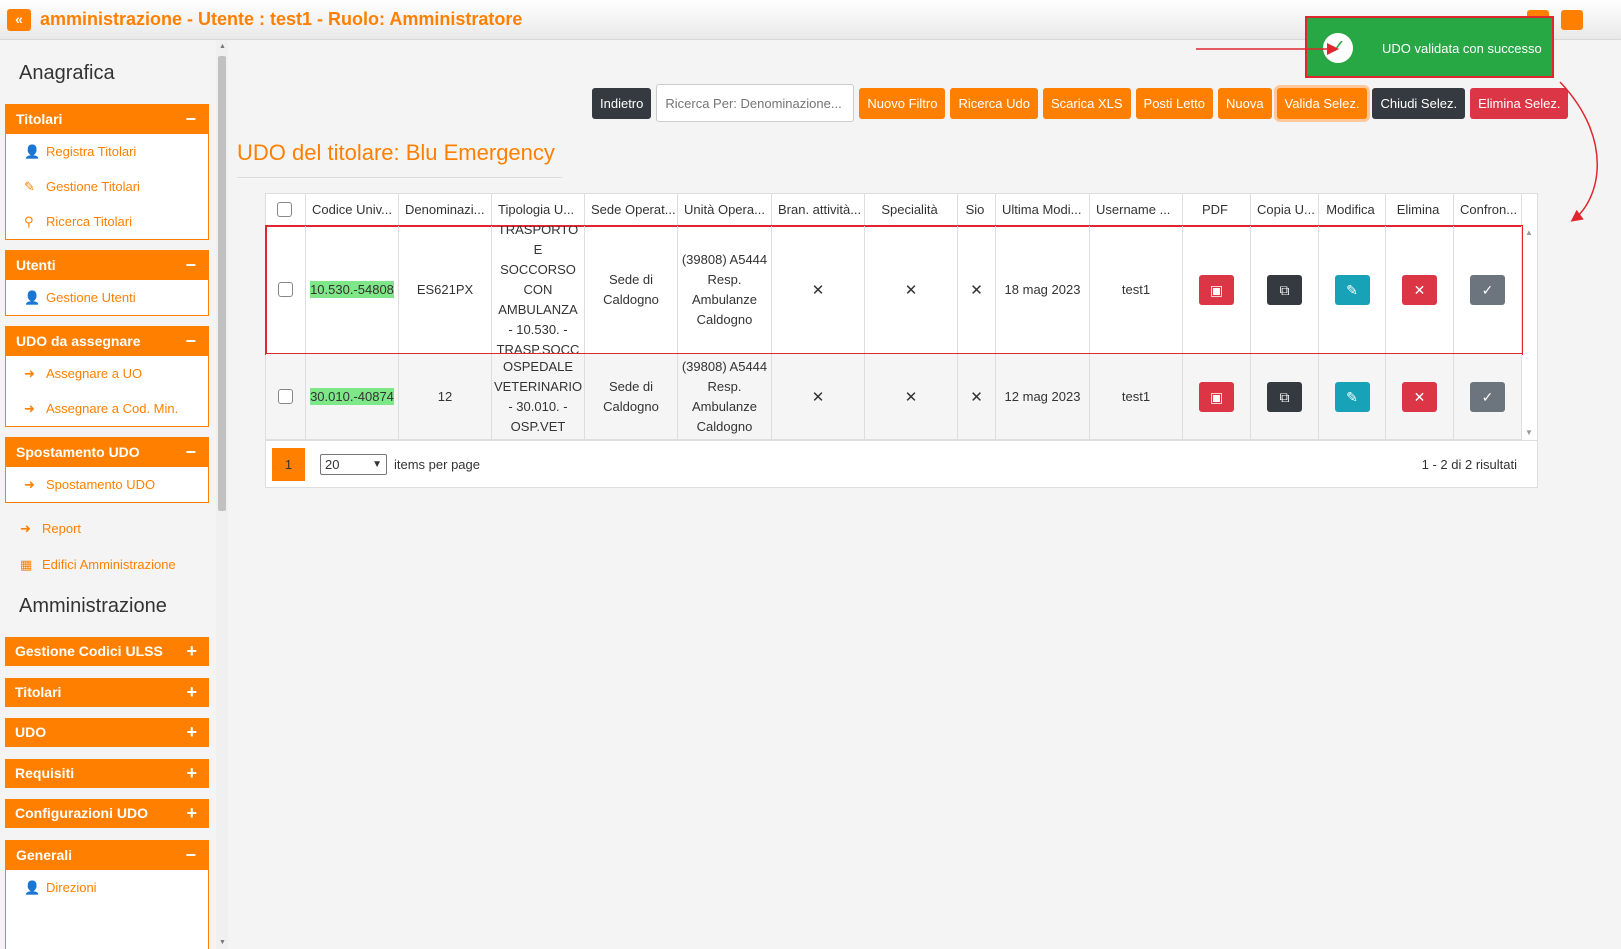  Describe the element at coordinates (352, 396) in the screenshot. I see `cell-codice: 30.010.-40874` at that location.